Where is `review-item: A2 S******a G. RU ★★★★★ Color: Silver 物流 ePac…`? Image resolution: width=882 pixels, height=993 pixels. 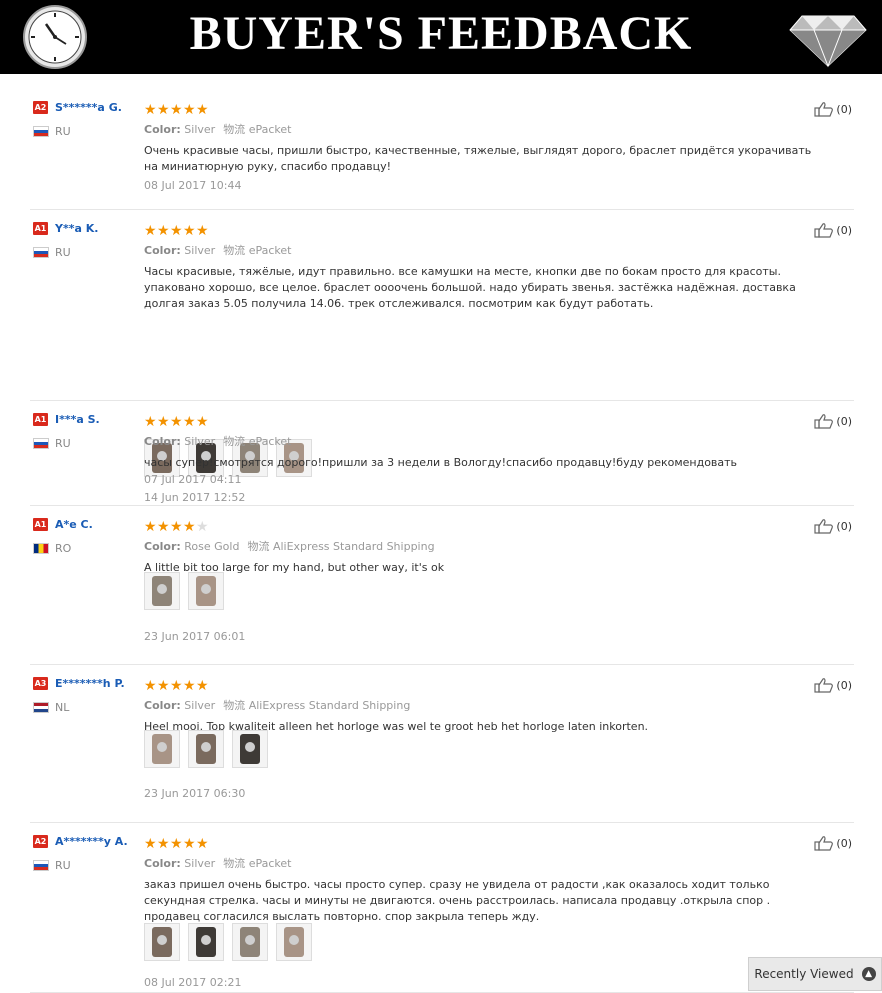
review-item: A2 S******a G. RU ★★★★★ Color: Silver 物流 ePac… is located at coordinates (442, 149).